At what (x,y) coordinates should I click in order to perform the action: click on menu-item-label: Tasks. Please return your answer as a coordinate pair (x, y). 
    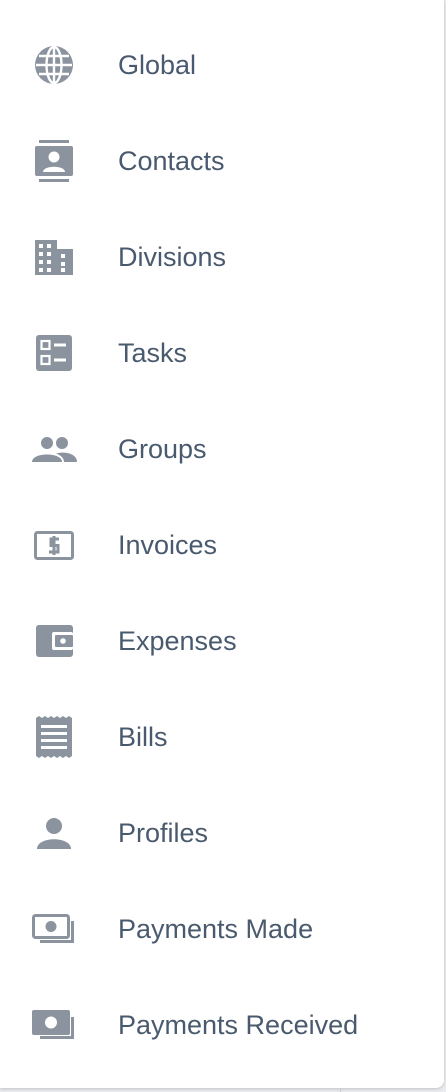
    Looking at the image, I should click on (153, 353).